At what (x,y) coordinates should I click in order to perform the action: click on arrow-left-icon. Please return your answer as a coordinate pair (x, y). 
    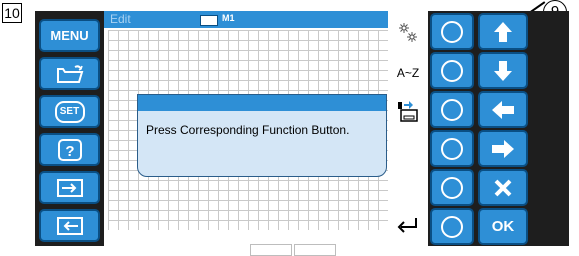
    Looking at the image, I should click on (503, 109).